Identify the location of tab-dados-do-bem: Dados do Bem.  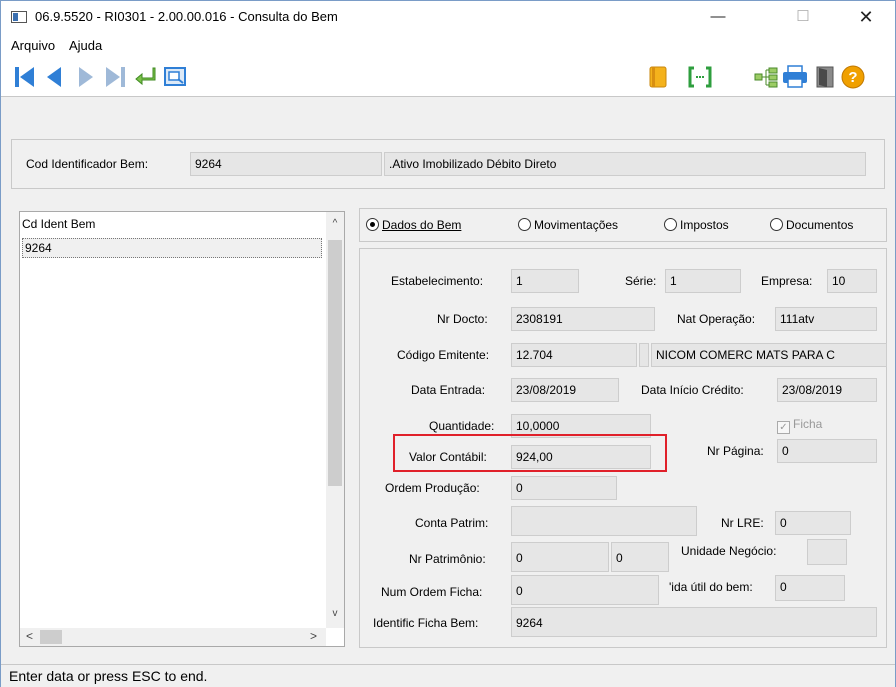
(413, 225).